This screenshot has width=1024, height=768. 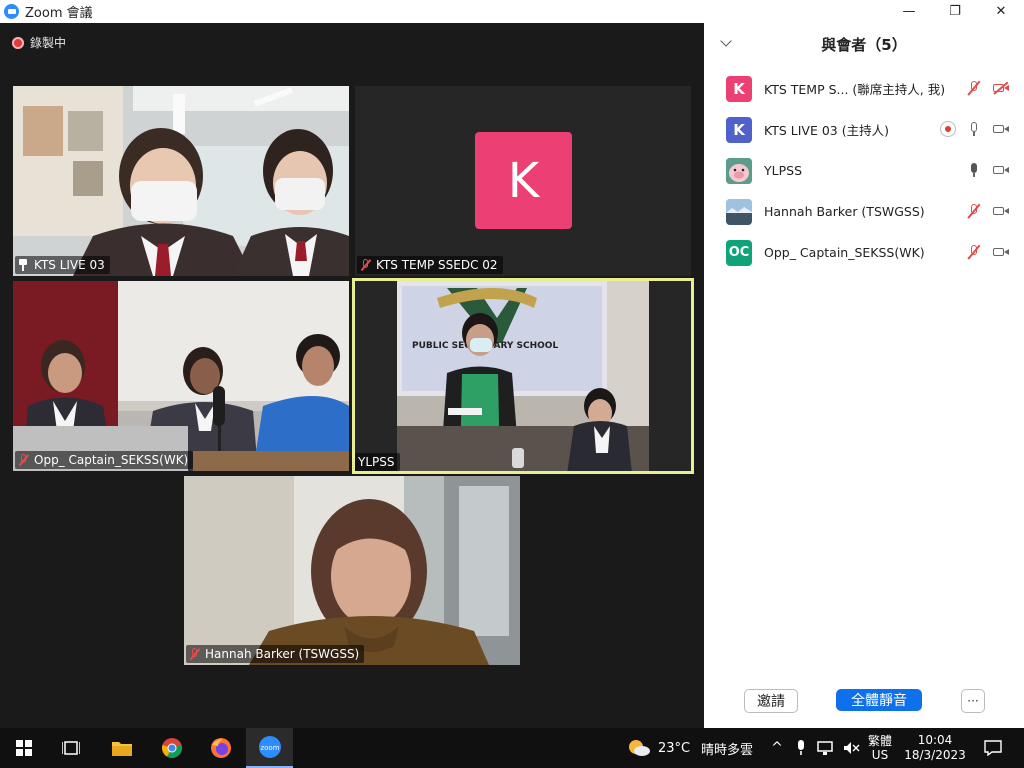 What do you see at coordinates (739, 170) in the screenshot?
I see `pig-avatar-icon` at bounding box center [739, 170].